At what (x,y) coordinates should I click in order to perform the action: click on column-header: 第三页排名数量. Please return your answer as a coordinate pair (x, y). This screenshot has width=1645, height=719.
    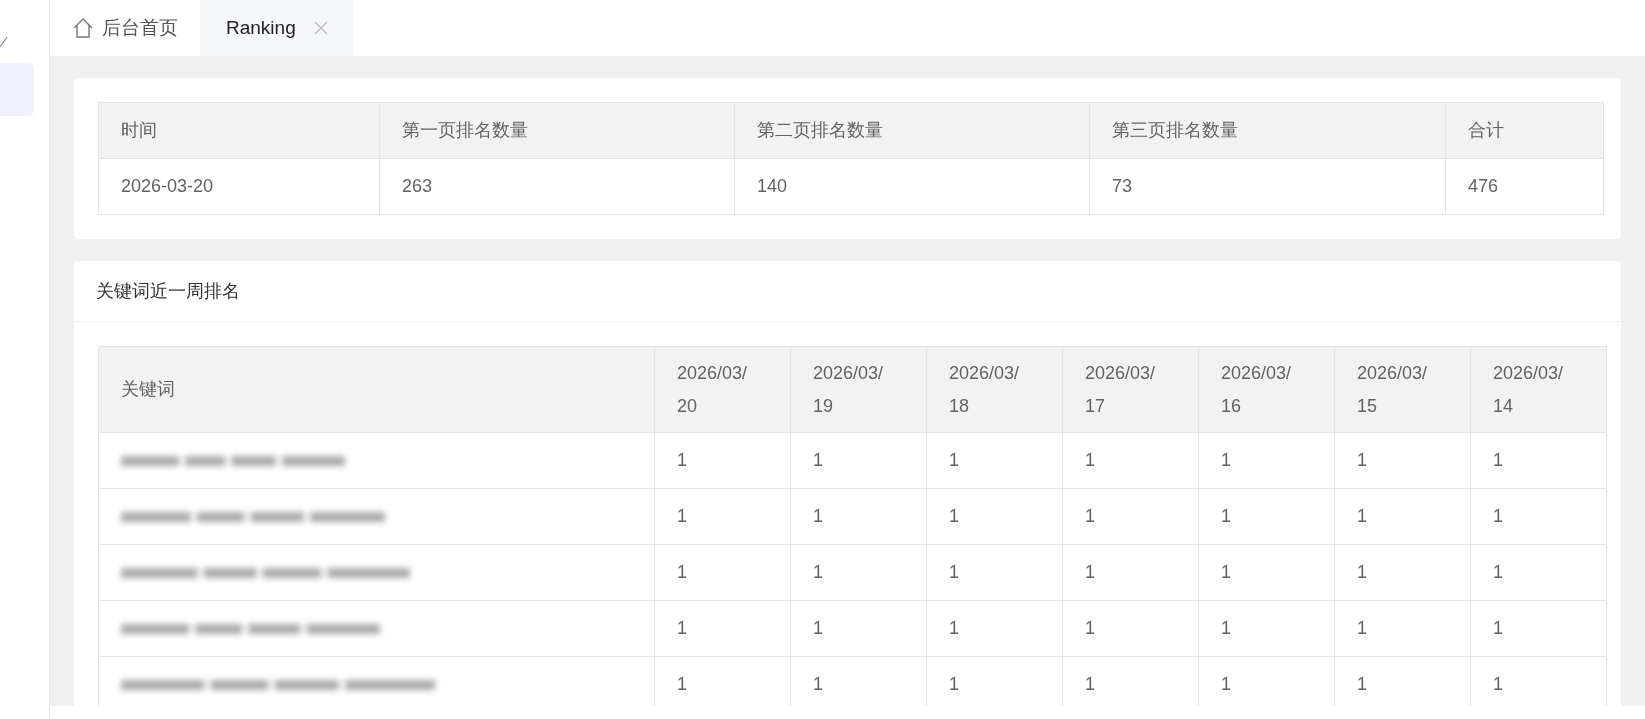
    Looking at the image, I should click on (1267, 130).